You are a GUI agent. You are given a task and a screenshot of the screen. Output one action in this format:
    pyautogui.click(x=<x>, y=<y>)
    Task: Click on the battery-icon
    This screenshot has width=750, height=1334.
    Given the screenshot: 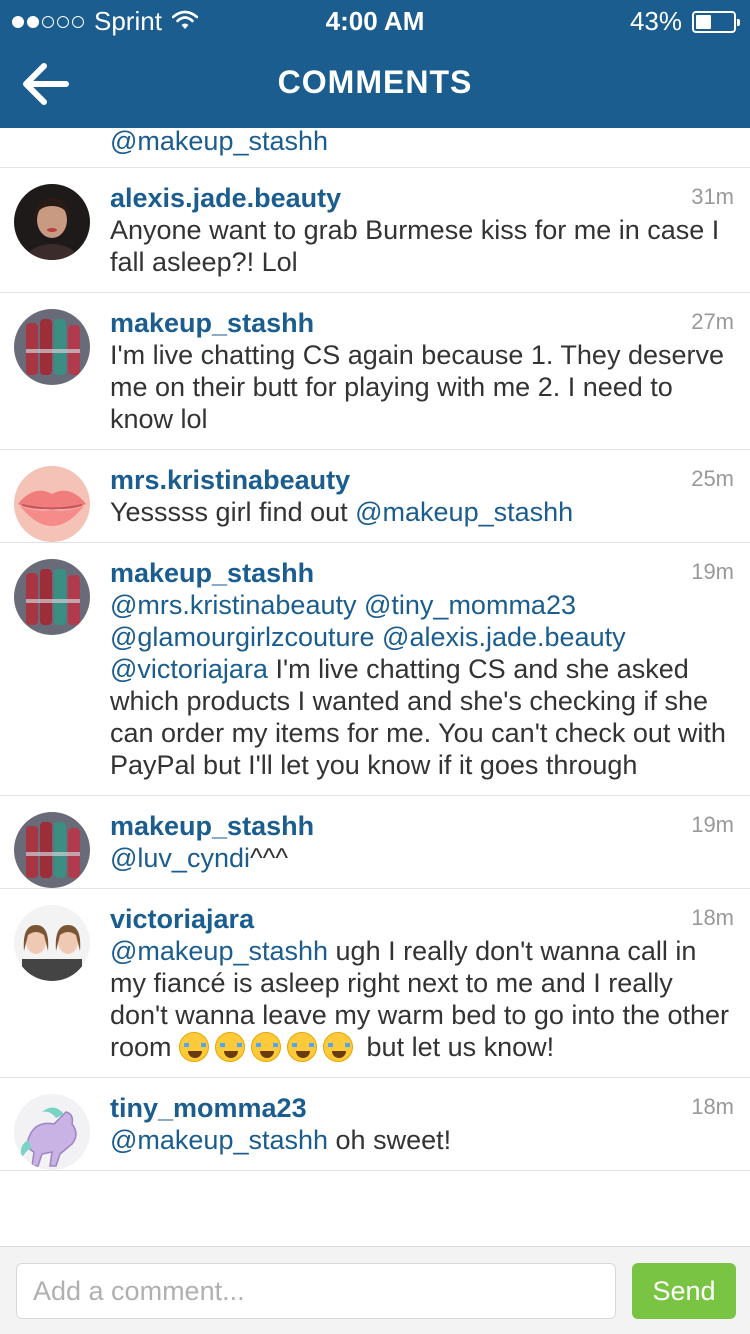 What is the action you would take?
    pyautogui.click(x=716, y=21)
    